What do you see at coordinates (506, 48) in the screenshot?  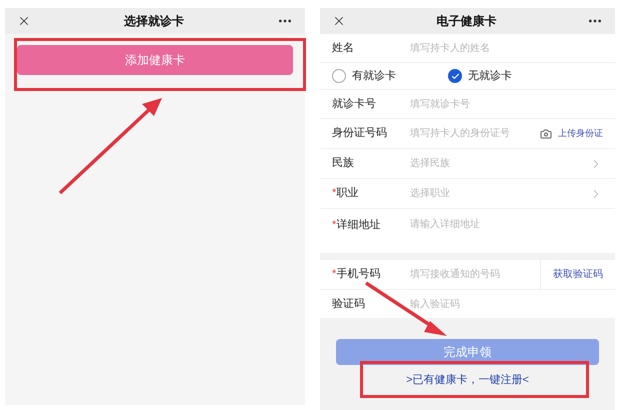 I see `input-field: 填写持卡人的姓名` at bounding box center [506, 48].